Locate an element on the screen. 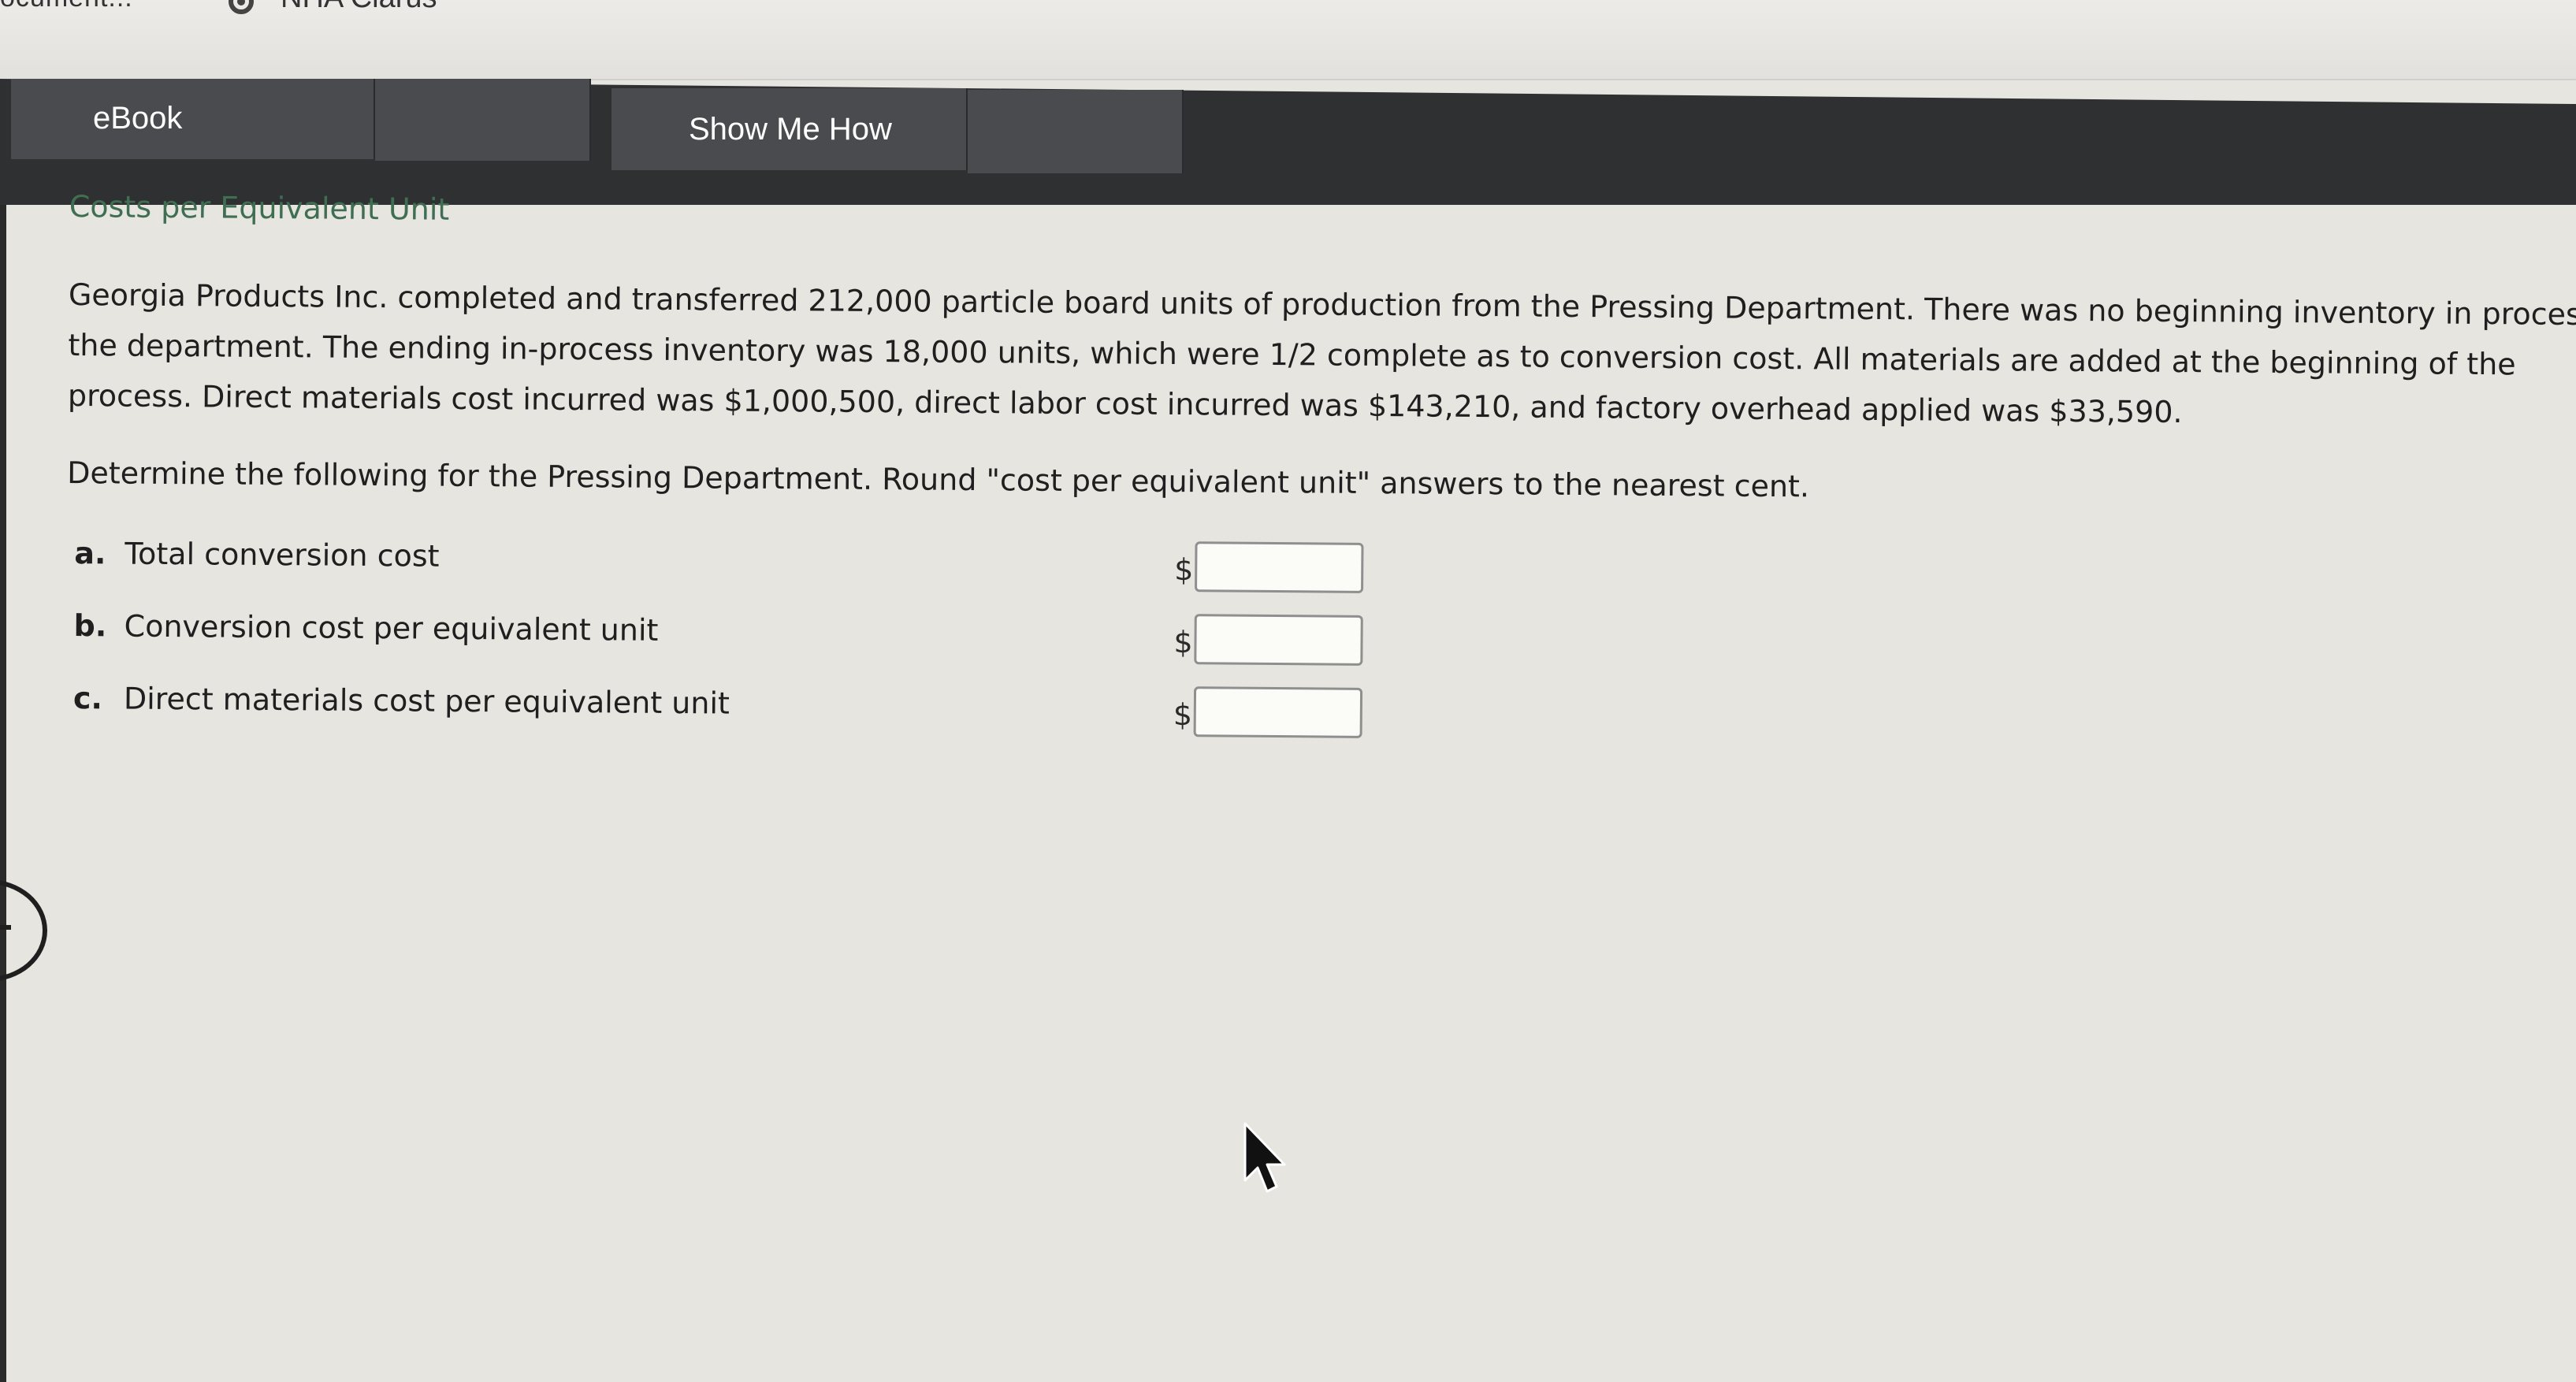  side-navigation-button is located at coordinates (23, 930).